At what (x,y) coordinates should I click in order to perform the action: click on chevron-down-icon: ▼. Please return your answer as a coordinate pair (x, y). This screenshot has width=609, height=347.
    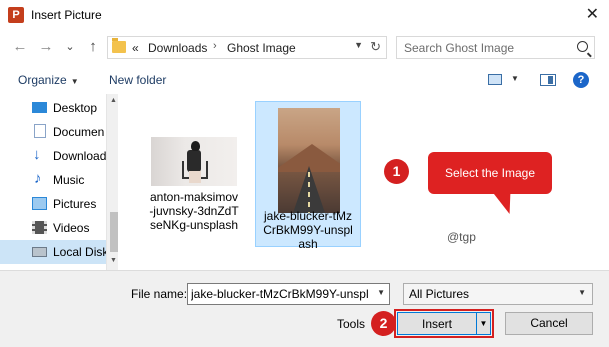
    Looking at the image, I should click on (582, 292).